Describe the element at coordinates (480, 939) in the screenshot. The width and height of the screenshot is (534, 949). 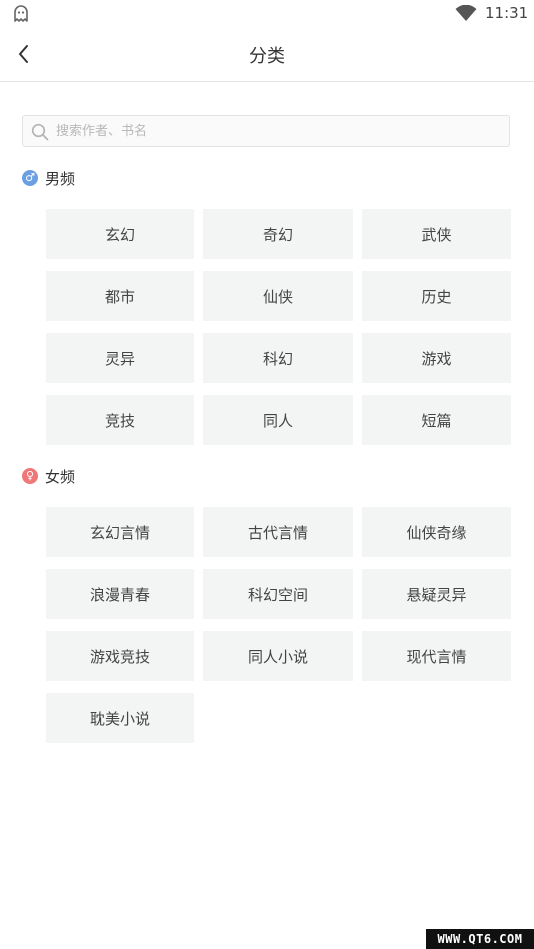
I see `site-watermark: WWW.QT6.COM` at that location.